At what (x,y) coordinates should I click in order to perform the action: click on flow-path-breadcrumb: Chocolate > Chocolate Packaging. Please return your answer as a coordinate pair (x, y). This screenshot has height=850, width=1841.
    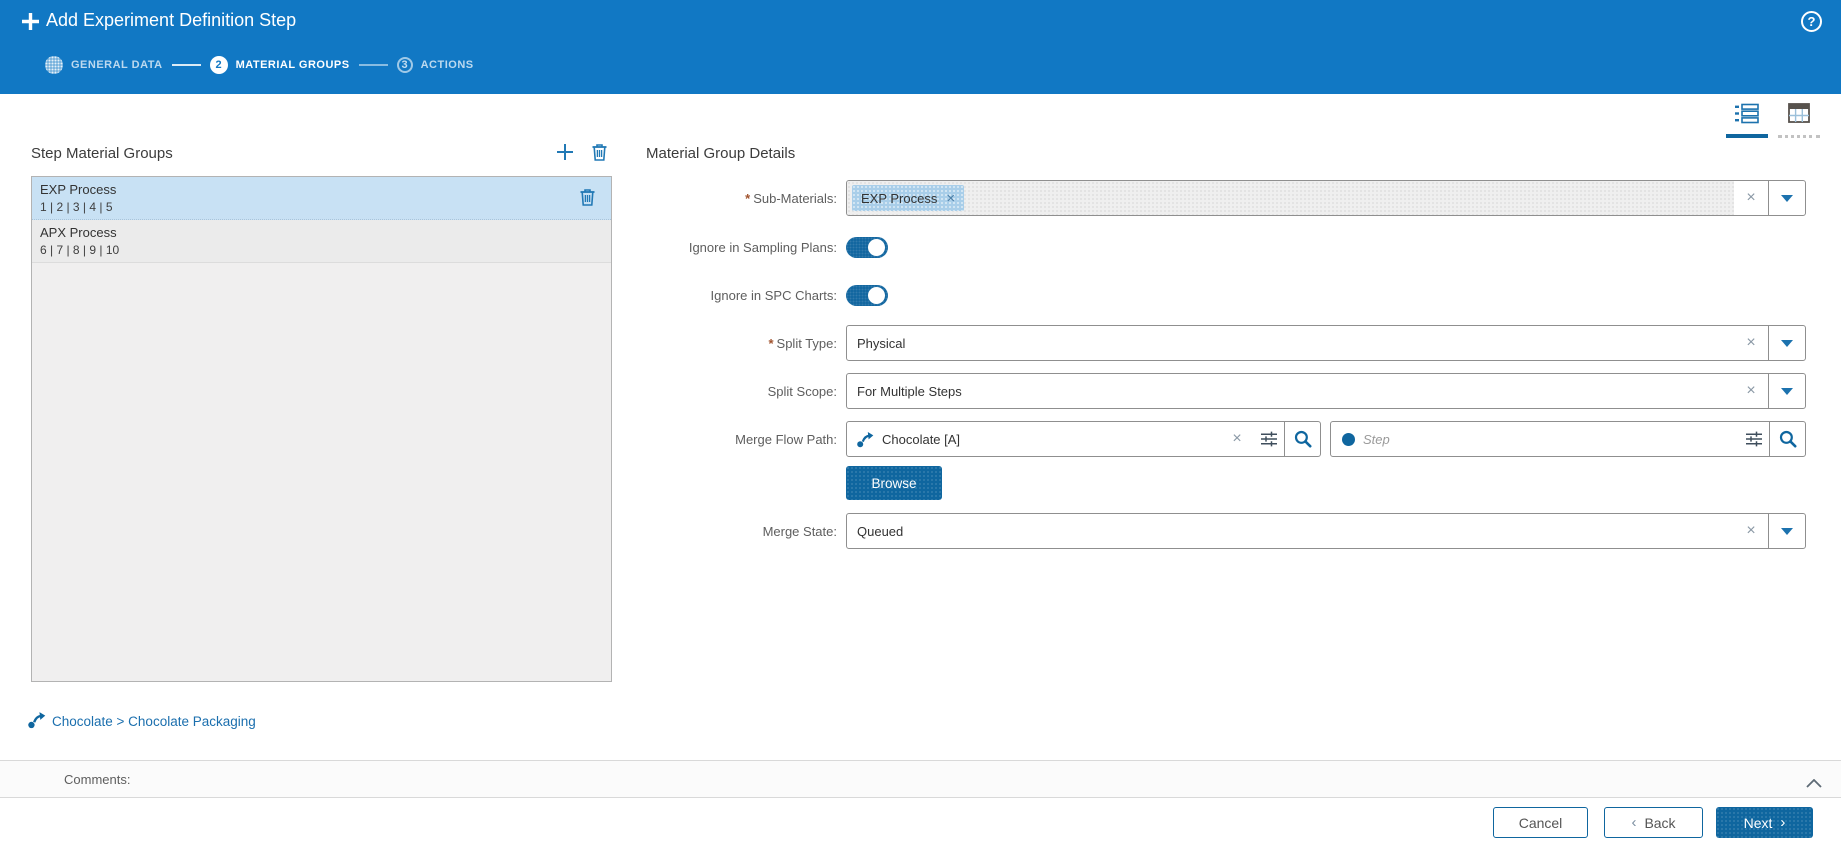
    Looking at the image, I should click on (141, 721).